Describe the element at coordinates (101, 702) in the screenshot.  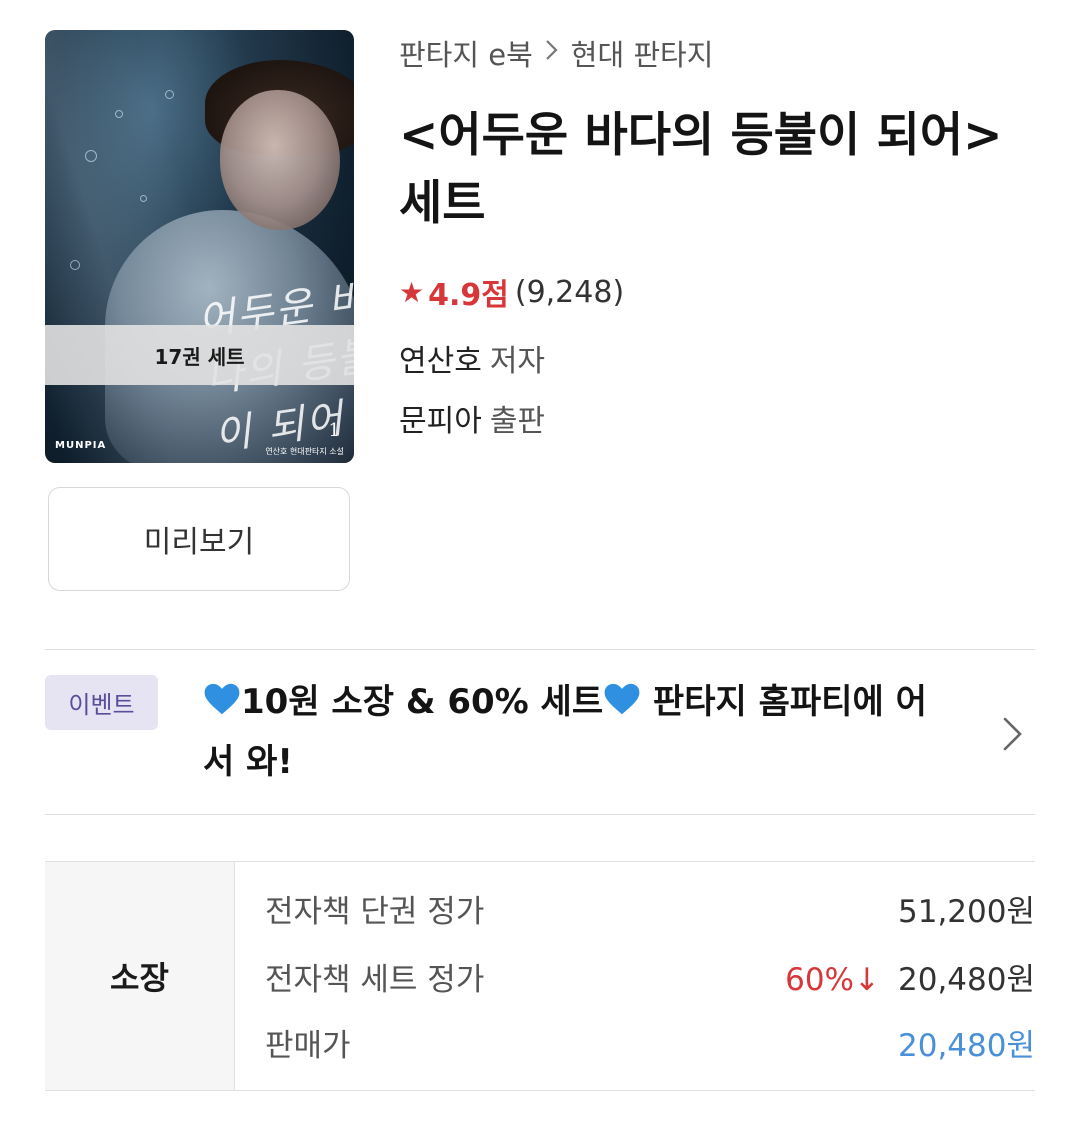
I see `event-badge: 이벤트` at that location.